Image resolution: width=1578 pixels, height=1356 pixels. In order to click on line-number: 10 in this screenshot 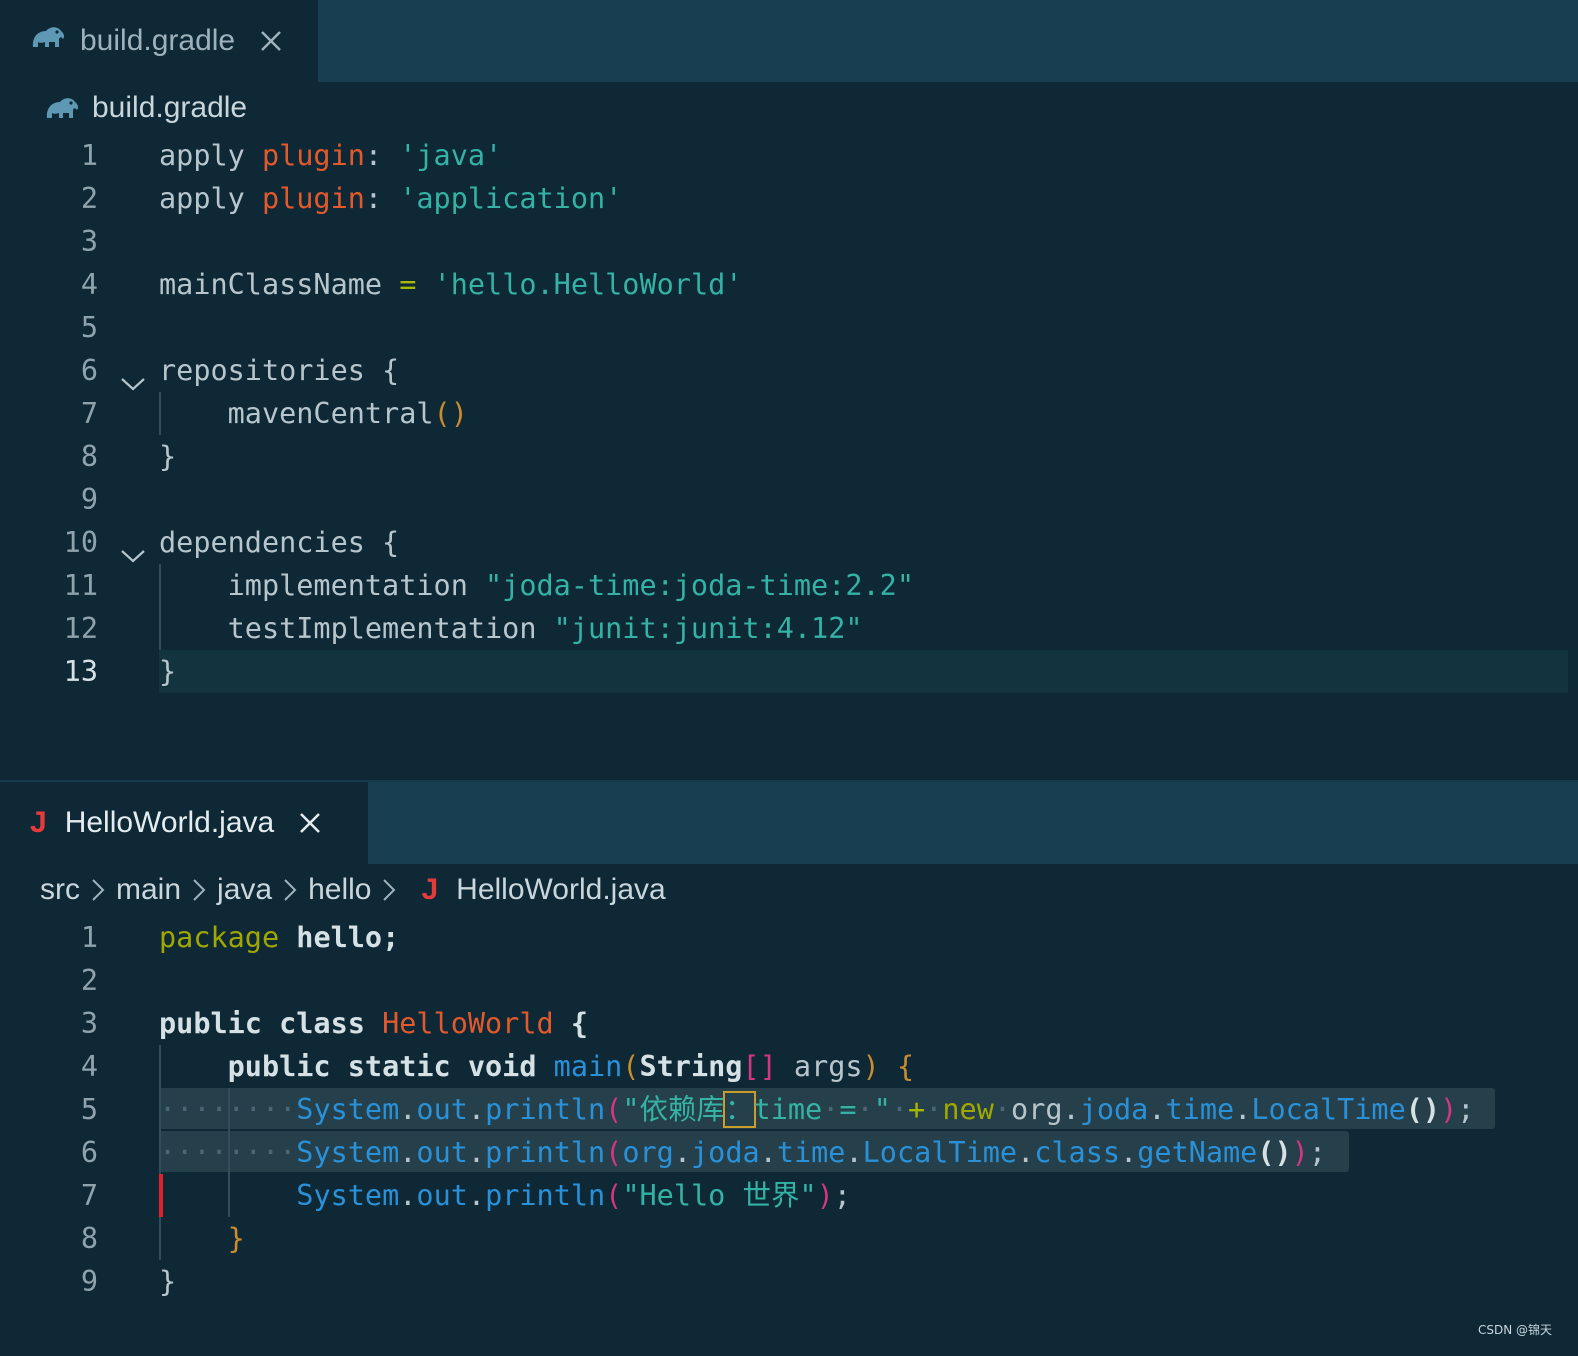, I will do `click(80, 542)`.